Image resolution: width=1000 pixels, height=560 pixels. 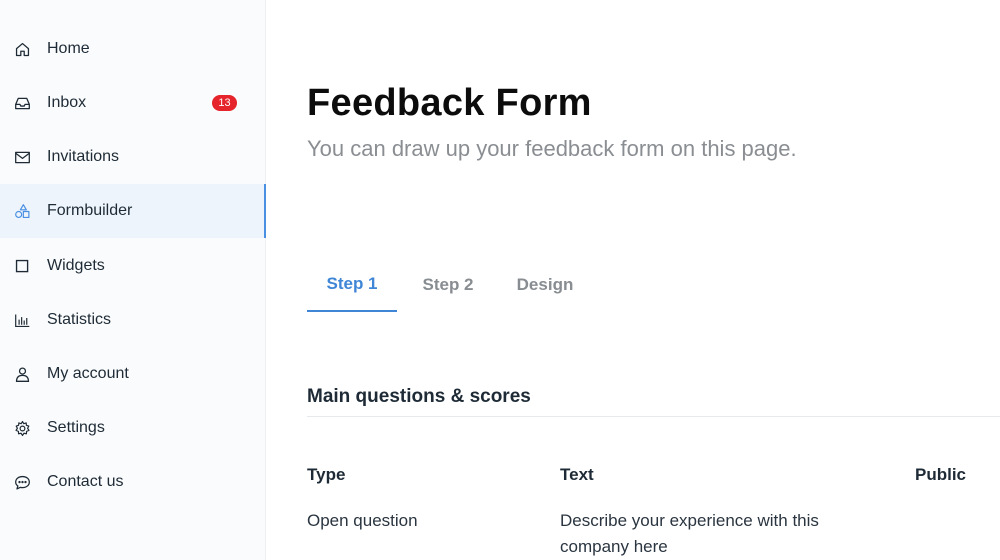 I want to click on sidebar-item-statistics: Statistics, so click(x=132, y=320).